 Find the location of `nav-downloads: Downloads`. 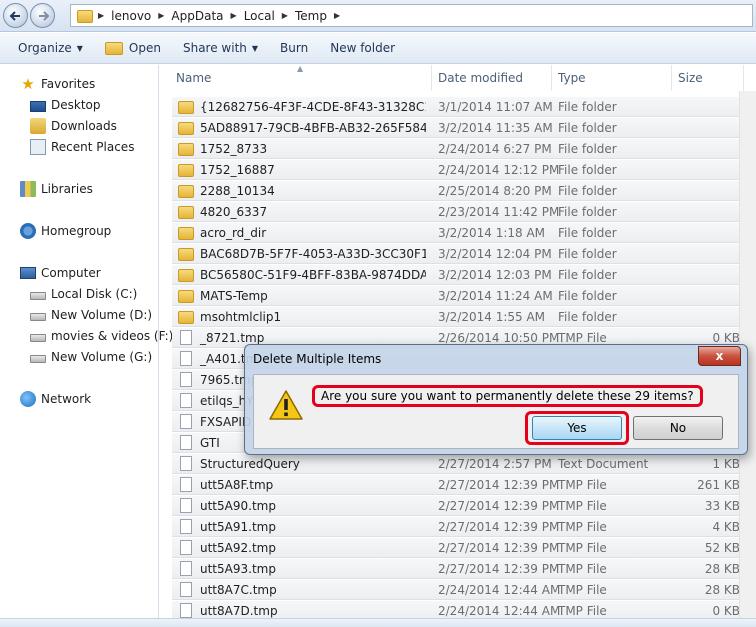

nav-downloads: Downloads is located at coordinates (73, 126).